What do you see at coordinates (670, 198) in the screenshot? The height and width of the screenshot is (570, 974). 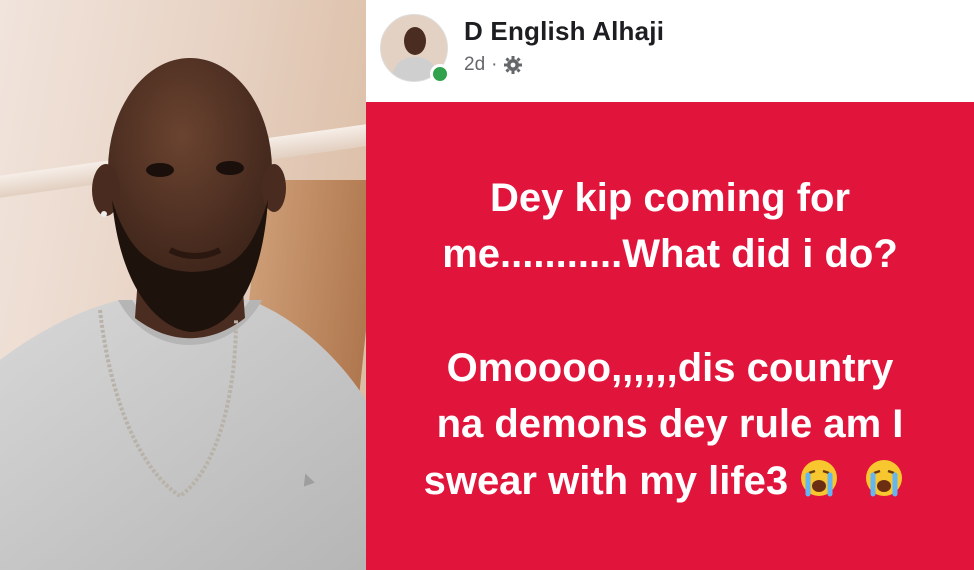 I see `post-text-line-1: Dey kip coming for` at bounding box center [670, 198].